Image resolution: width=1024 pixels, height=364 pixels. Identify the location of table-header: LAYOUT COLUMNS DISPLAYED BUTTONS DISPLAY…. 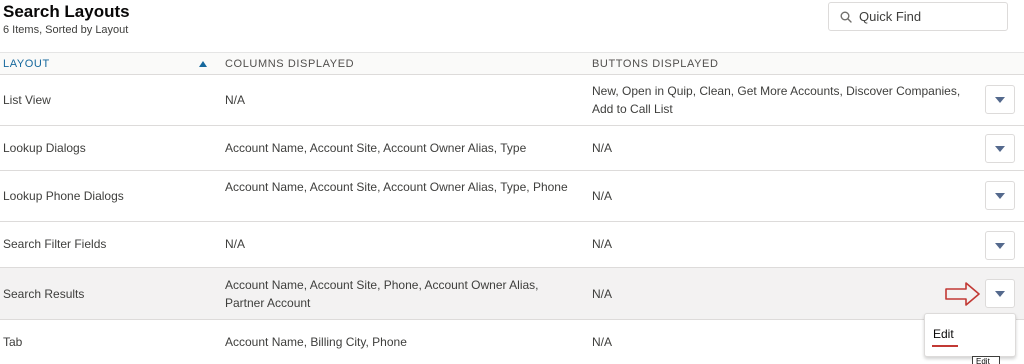
(512, 63).